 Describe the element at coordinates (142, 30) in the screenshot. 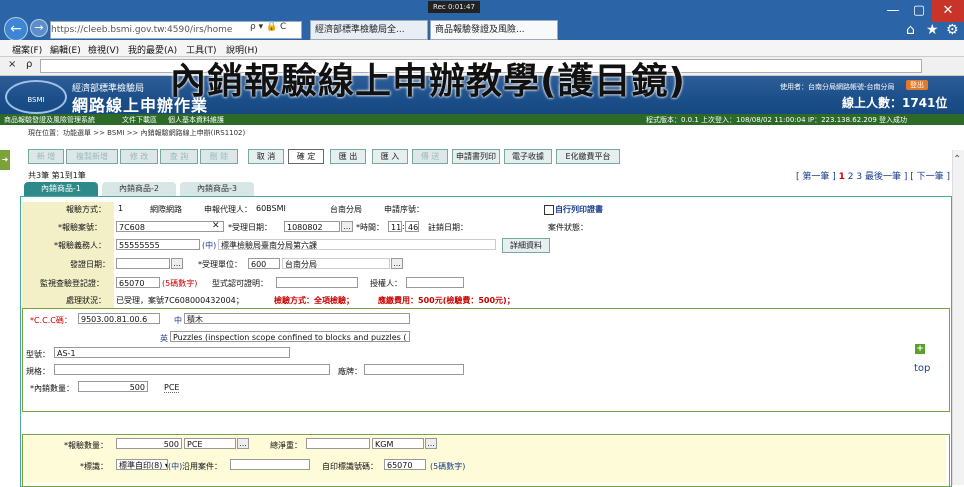

I see `url-text: https://cleeb.bsmi.gov.tw:4590/irs/home` at that location.